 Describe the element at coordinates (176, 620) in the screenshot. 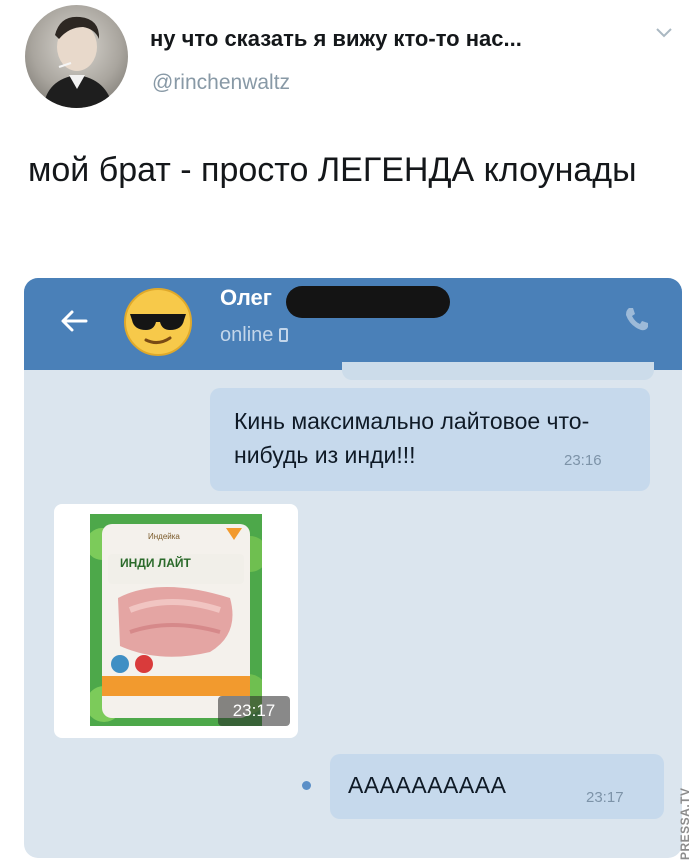

I see `product-photo` at that location.